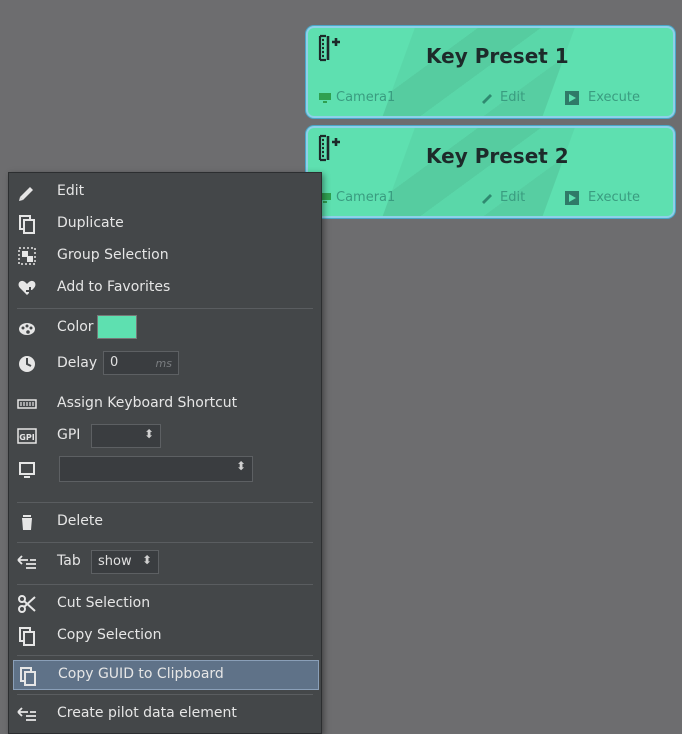  Describe the element at coordinates (497, 156) in the screenshot. I see `preset-title: Key Preset 2` at that location.